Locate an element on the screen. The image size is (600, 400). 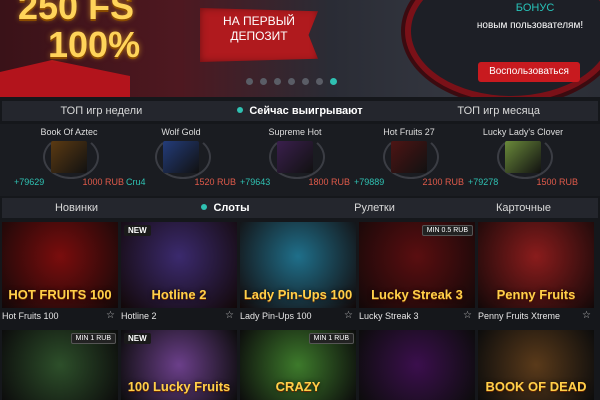
game-artwork: Penny Fruits is located at coordinates (536, 265).